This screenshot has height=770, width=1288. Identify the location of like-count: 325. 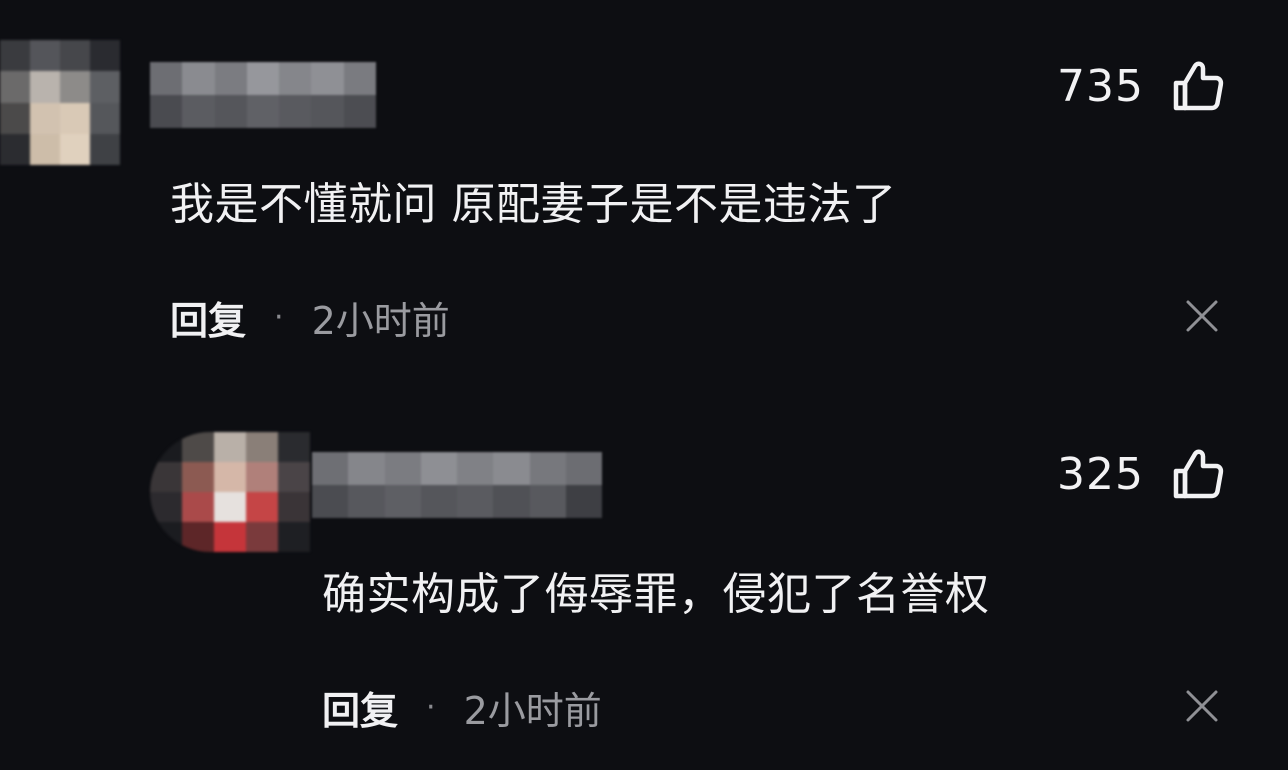
(1100, 474).